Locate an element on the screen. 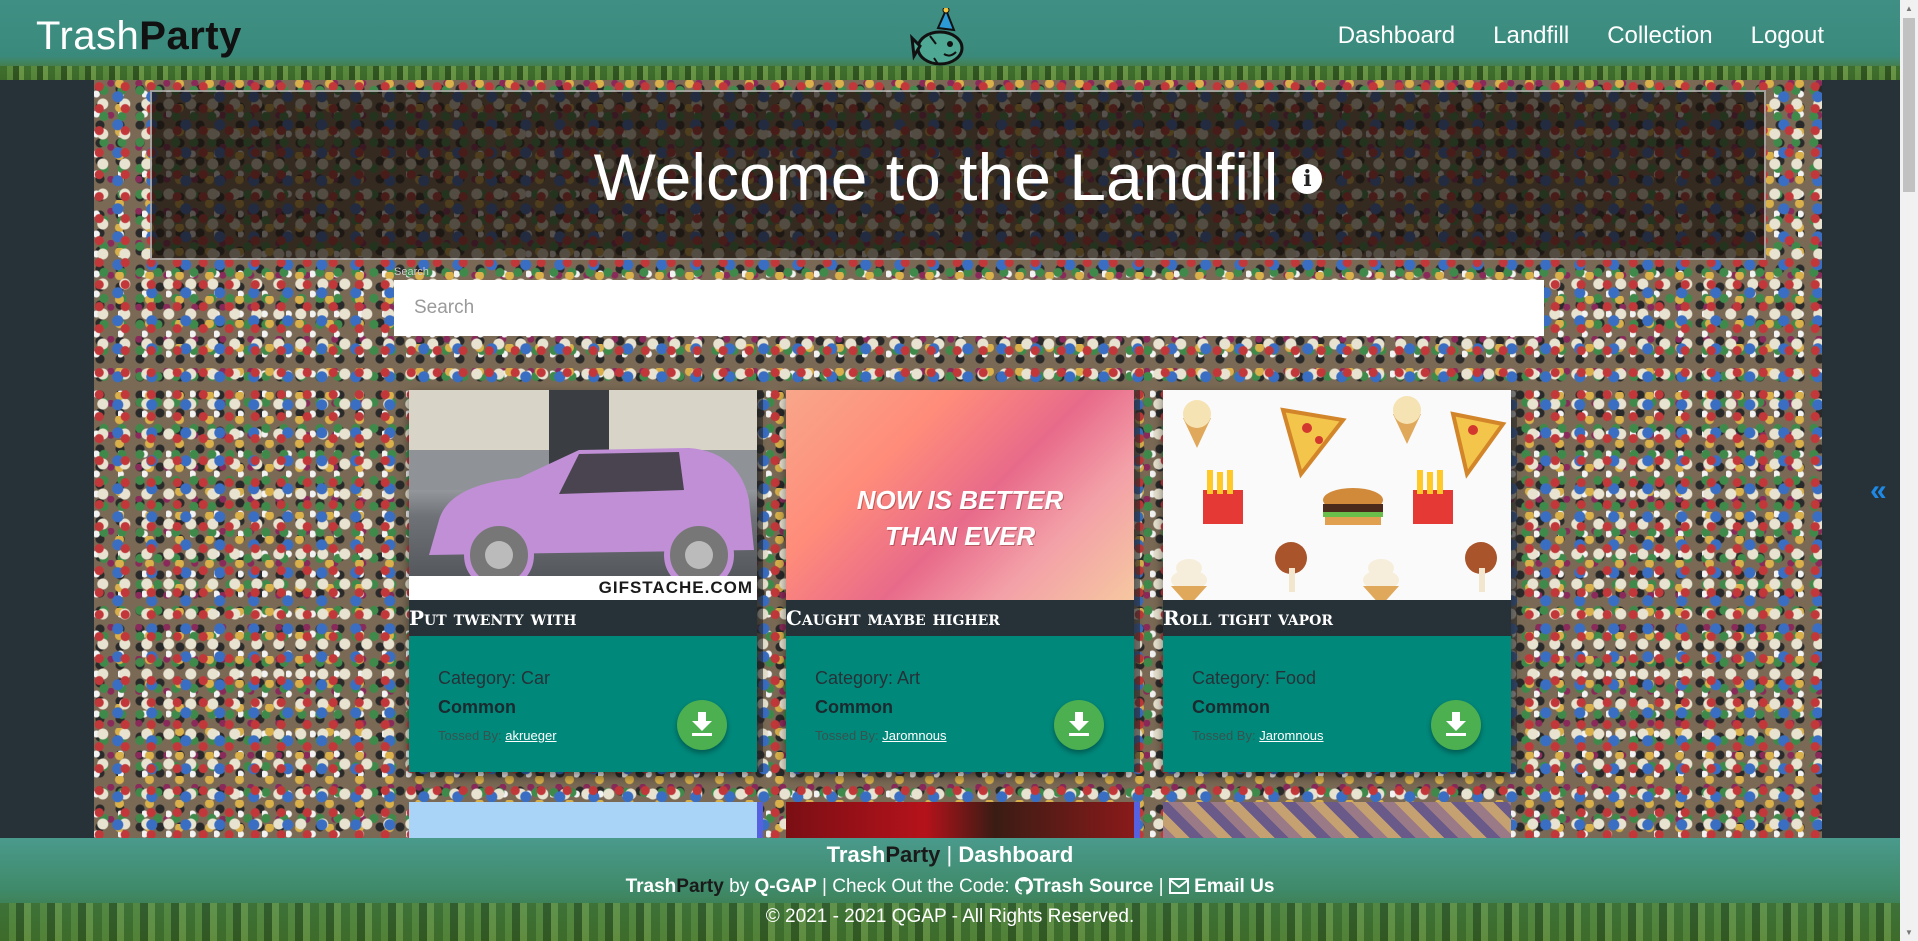  double-chevron-left-icon: « is located at coordinates (1878, 491).